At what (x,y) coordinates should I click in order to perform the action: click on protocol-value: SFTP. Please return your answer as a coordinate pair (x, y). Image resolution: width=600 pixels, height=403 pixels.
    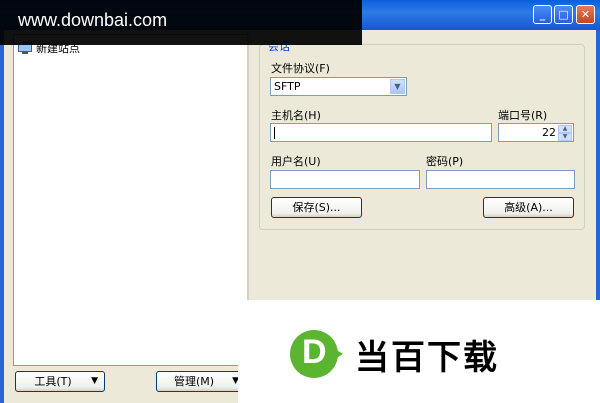
    Looking at the image, I should click on (287, 86).